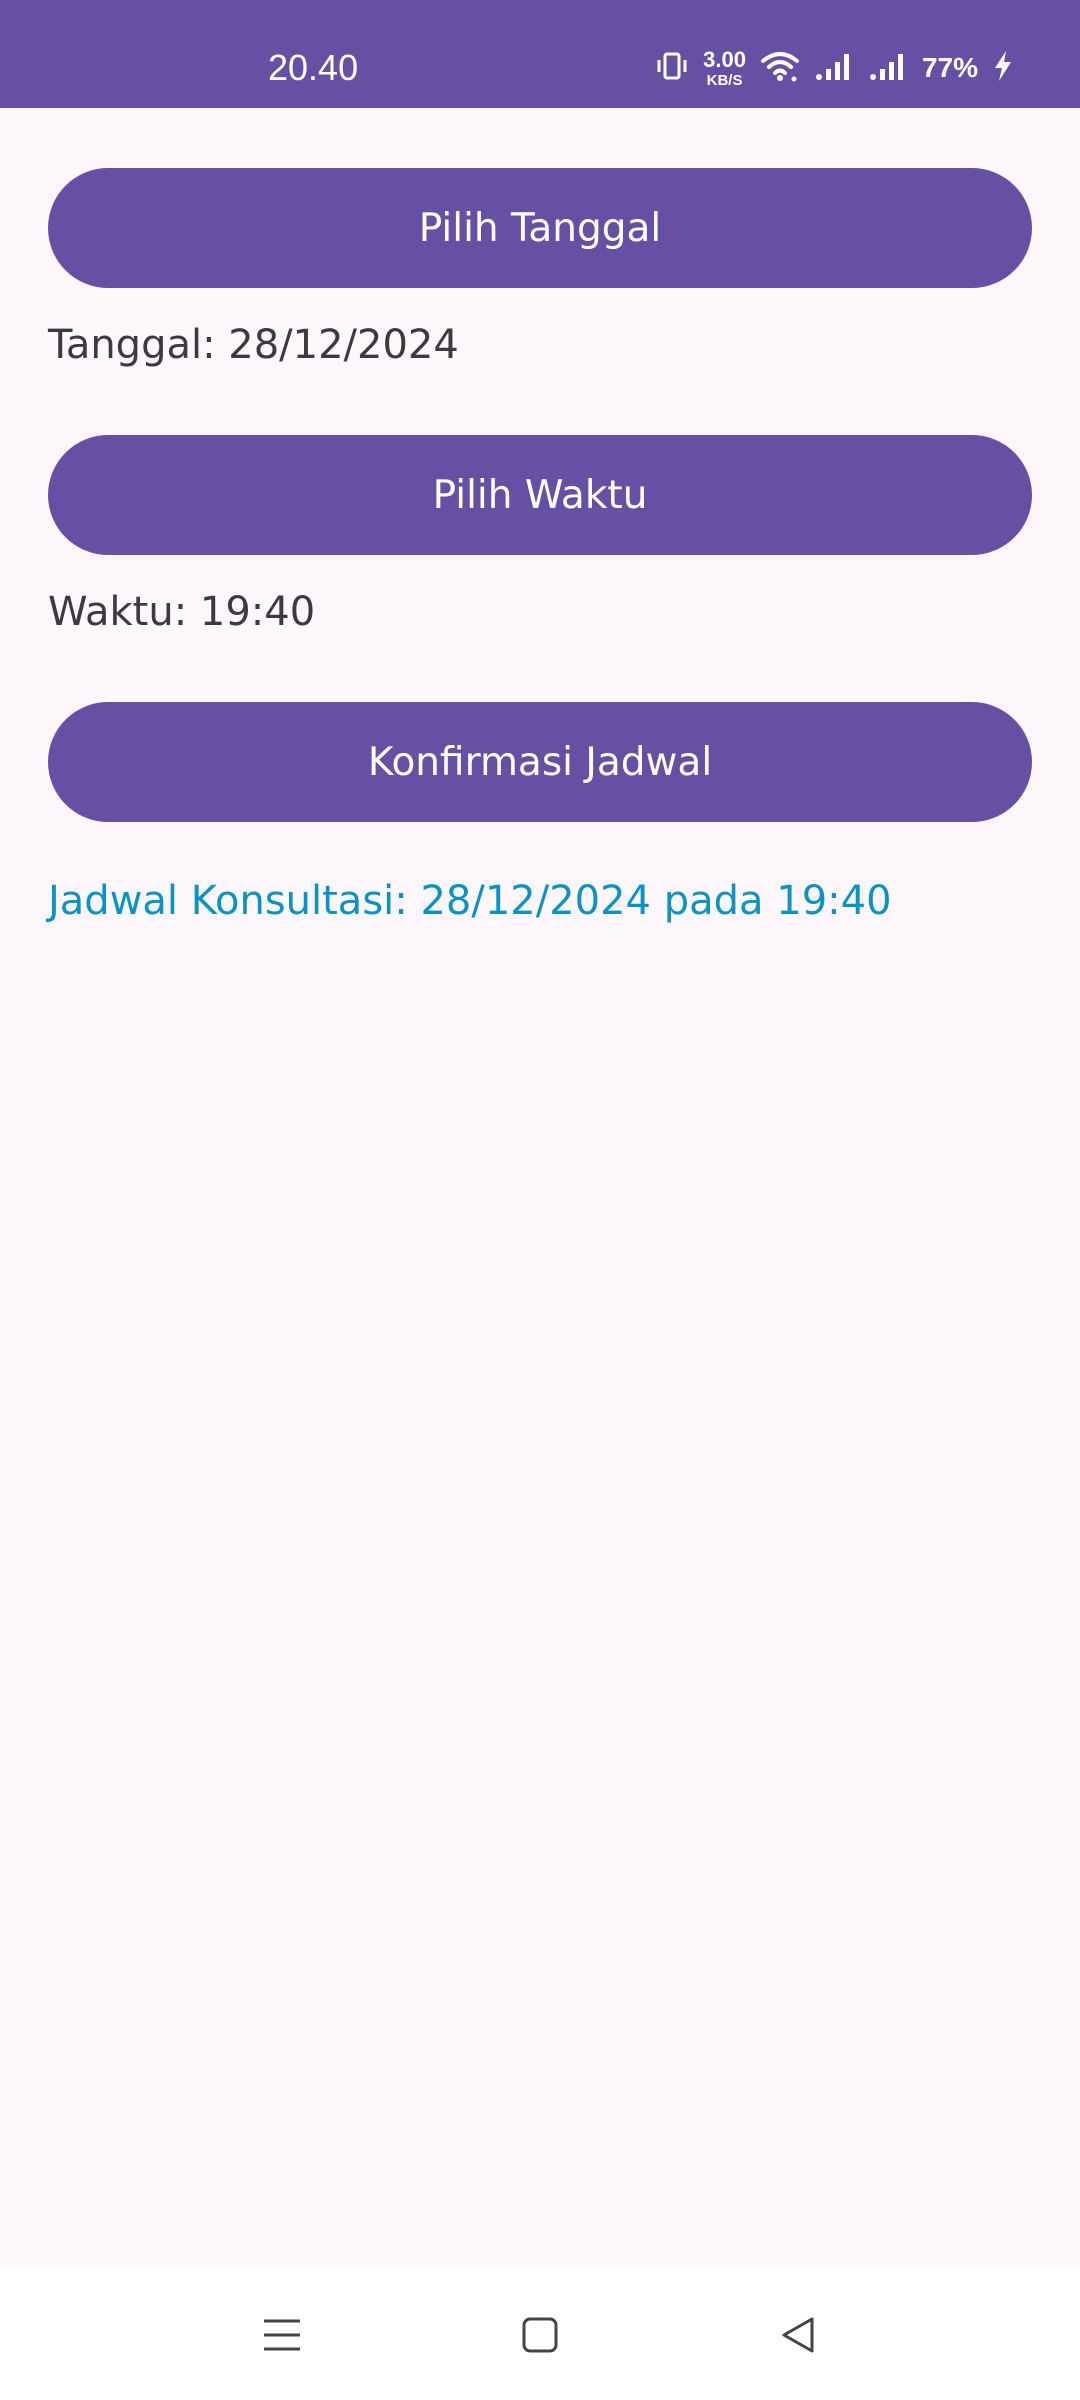 The width and height of the screenshot is (1080, 2400). I want to click on charging-bolt-icon, so click(1003, 68).